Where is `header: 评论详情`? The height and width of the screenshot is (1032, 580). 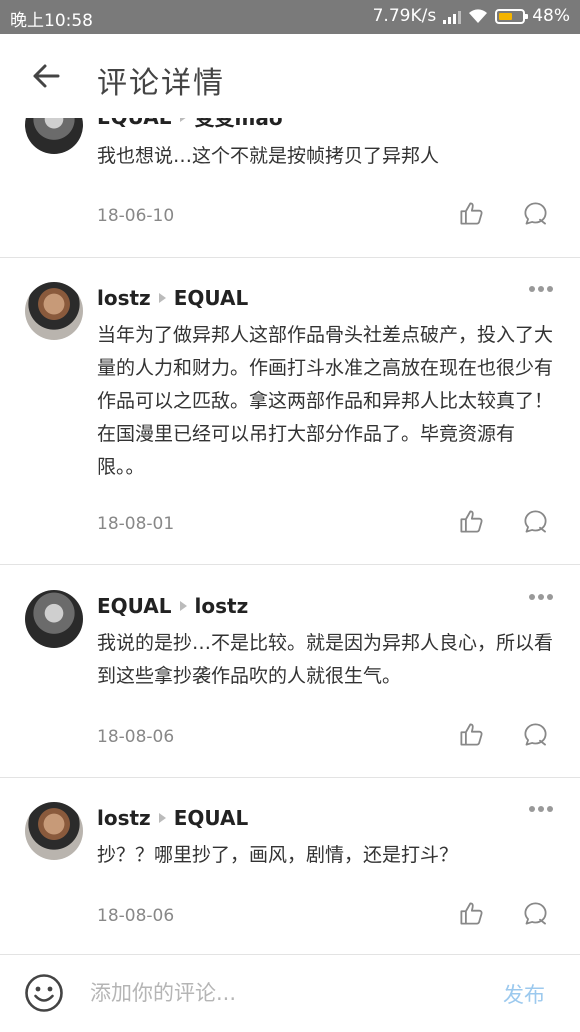
header: 评论详情 is located at coordinates (290, 76).